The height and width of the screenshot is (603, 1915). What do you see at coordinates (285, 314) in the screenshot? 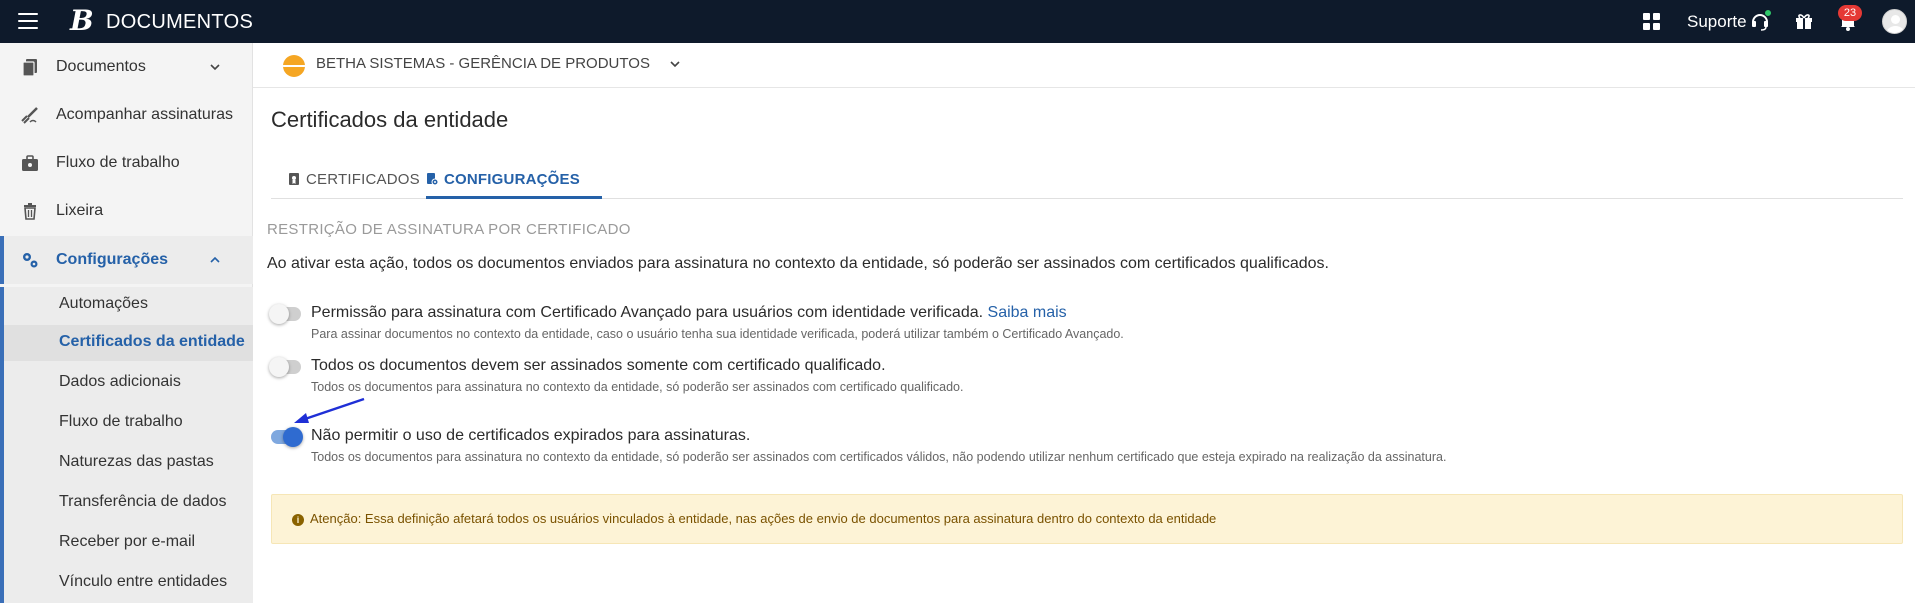
I see `toggle-certificado-avancado` at bounding box center [285, 314].